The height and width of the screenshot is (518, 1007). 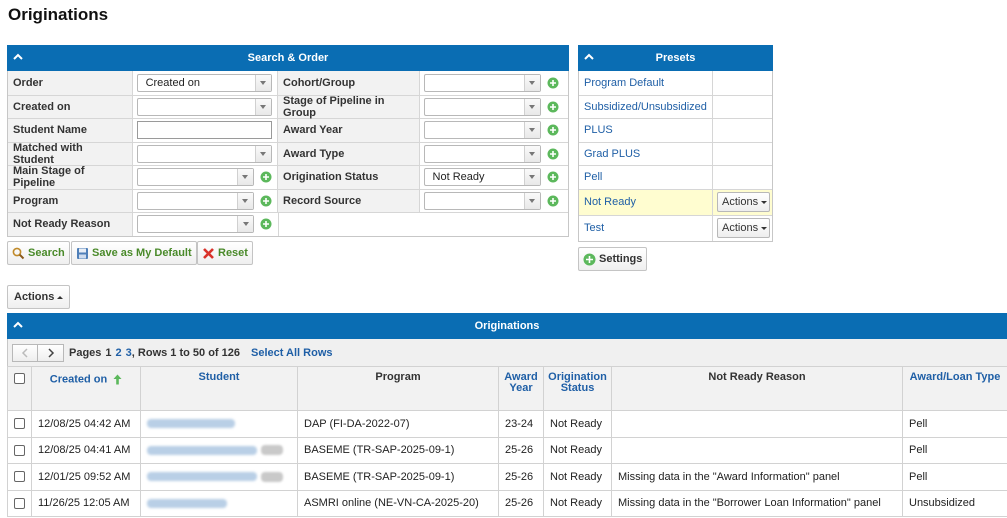 I want to click on select-all-rows-link: Select All Rows, so click(x=292, y=353).